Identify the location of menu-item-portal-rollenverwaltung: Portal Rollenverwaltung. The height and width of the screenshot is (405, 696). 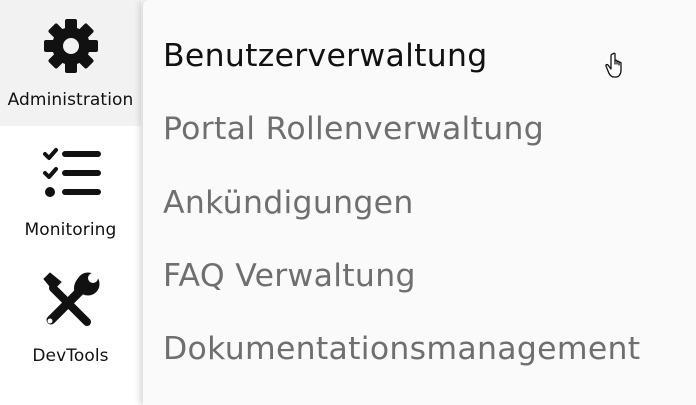
(353, 129).